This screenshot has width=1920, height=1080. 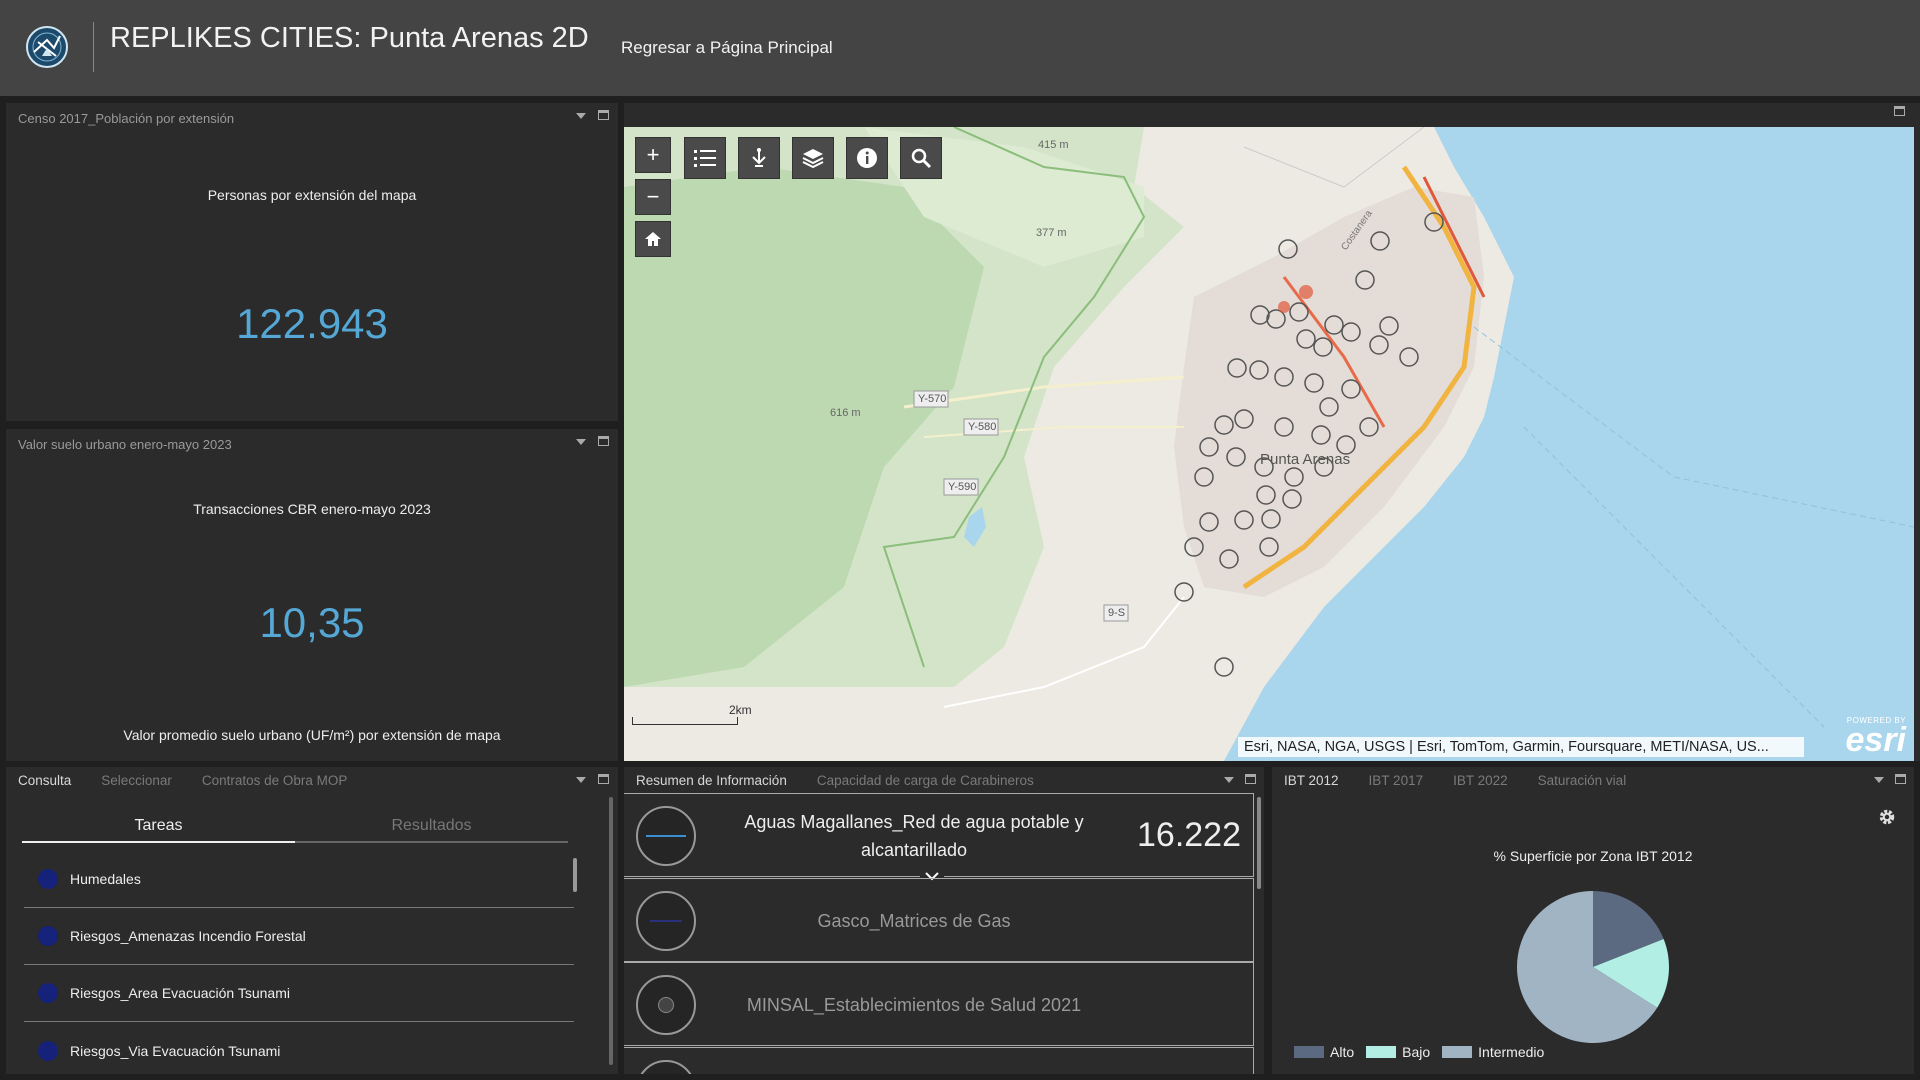 What do you see at coordinates (1511, 1052) in the screenshot?
I see `legend-label: Intermedio` at bounding box center [1511, 1052].